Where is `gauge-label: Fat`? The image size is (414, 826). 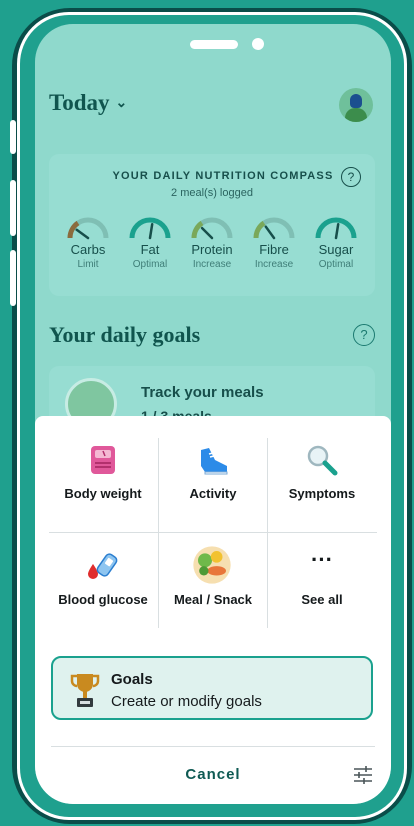 gauge-label: Fat is located at coordinates (150, 249).